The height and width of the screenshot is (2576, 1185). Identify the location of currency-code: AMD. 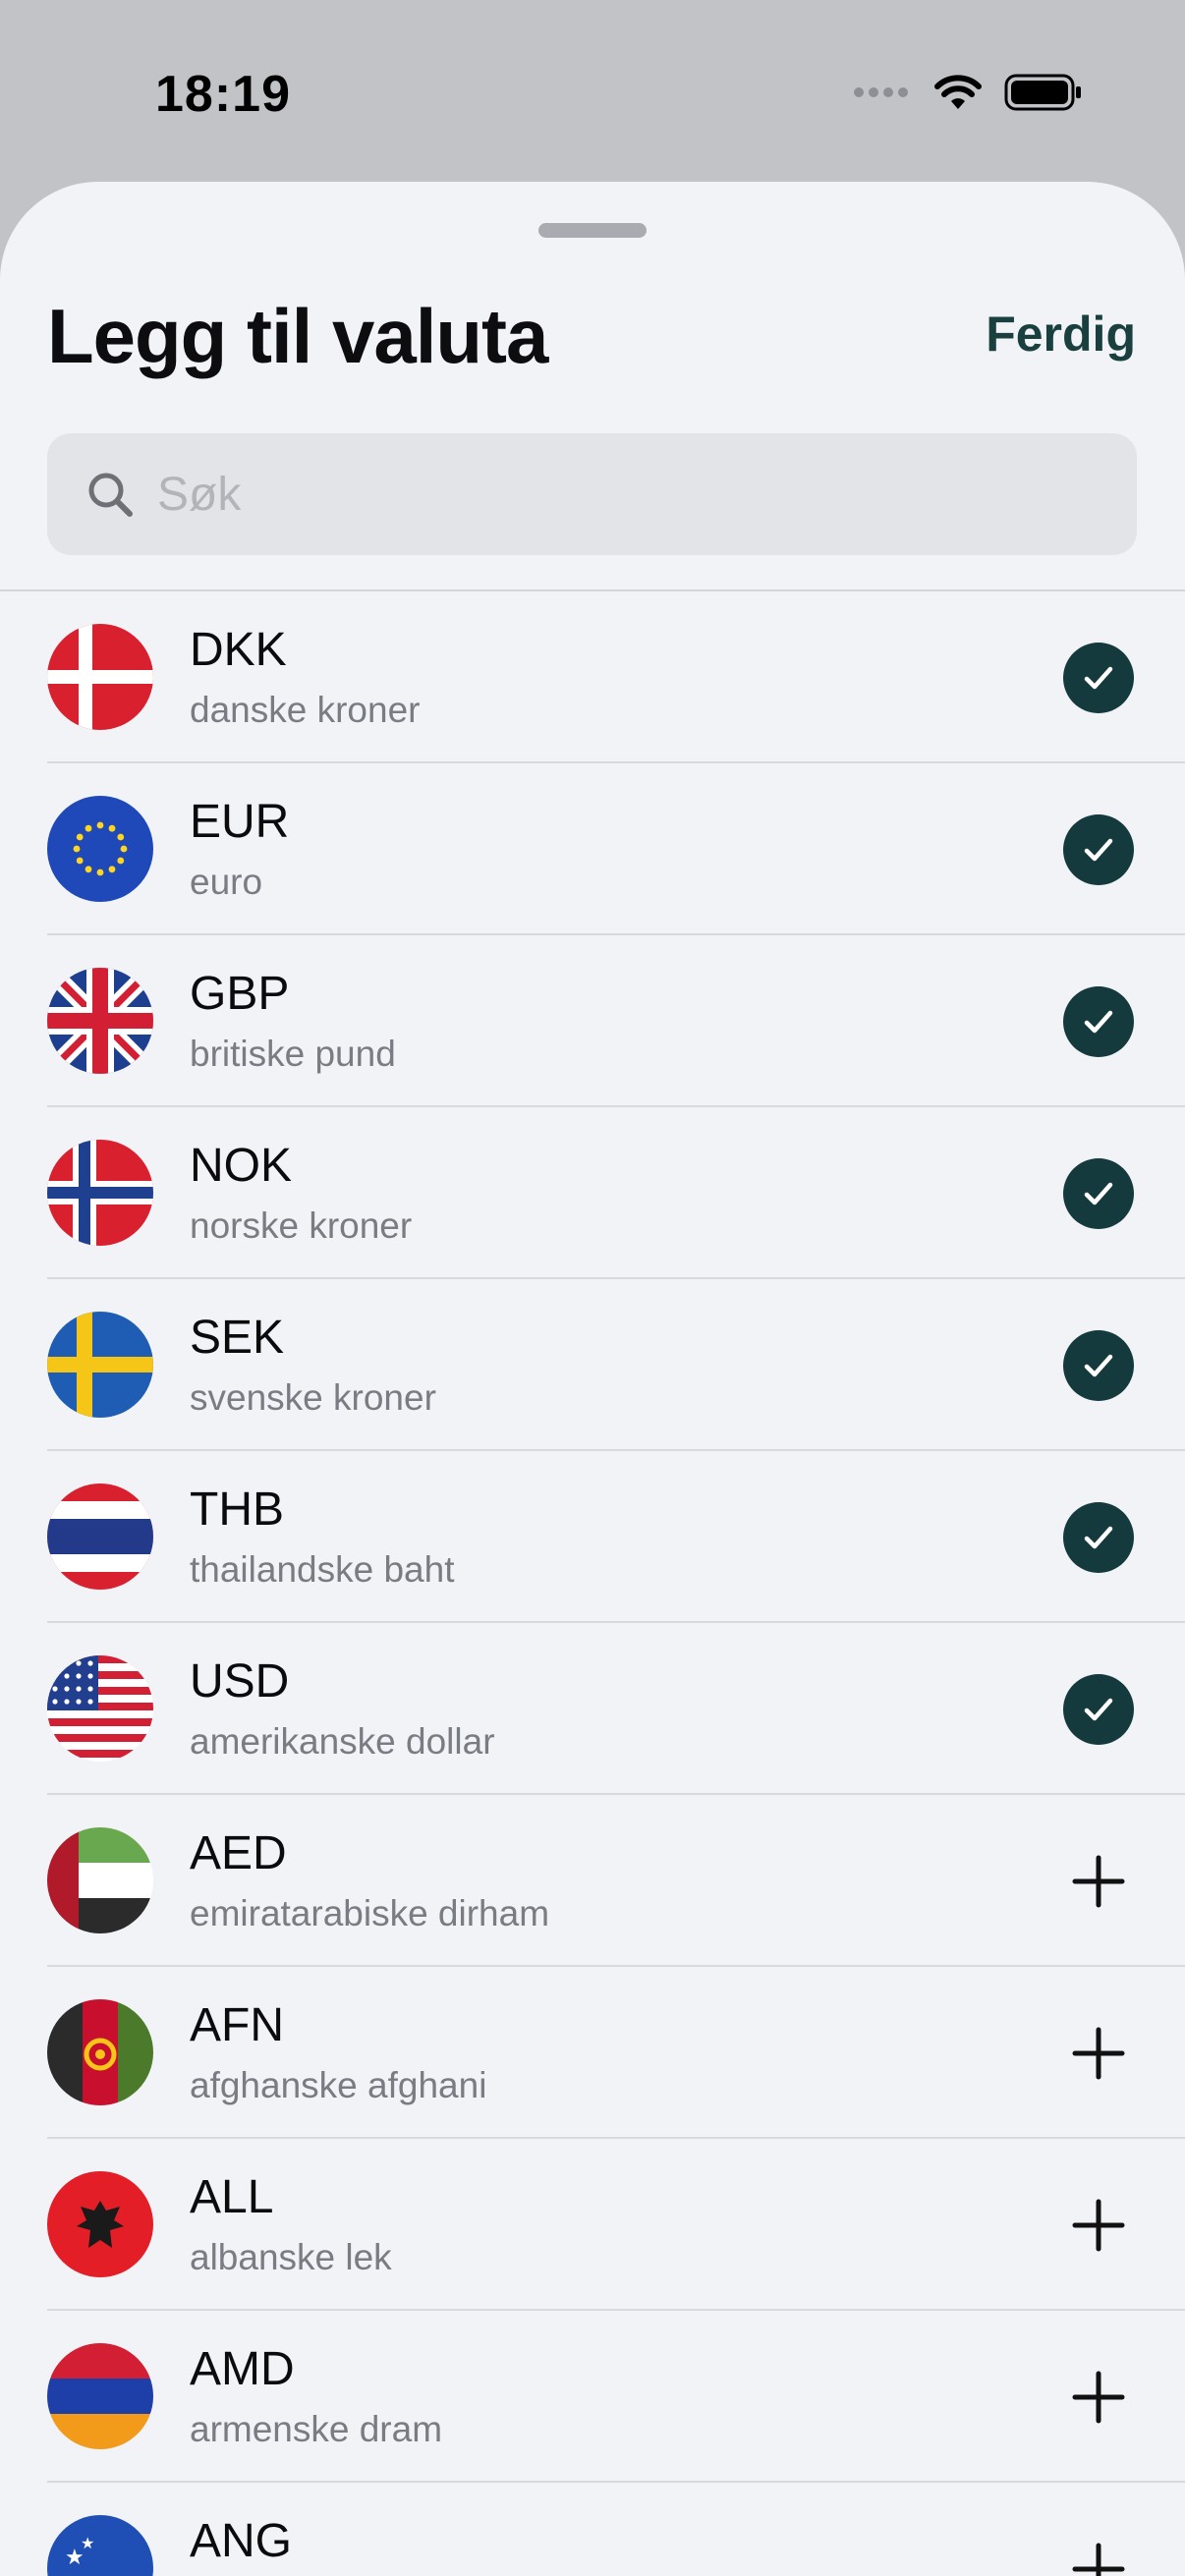
(243, 2369).